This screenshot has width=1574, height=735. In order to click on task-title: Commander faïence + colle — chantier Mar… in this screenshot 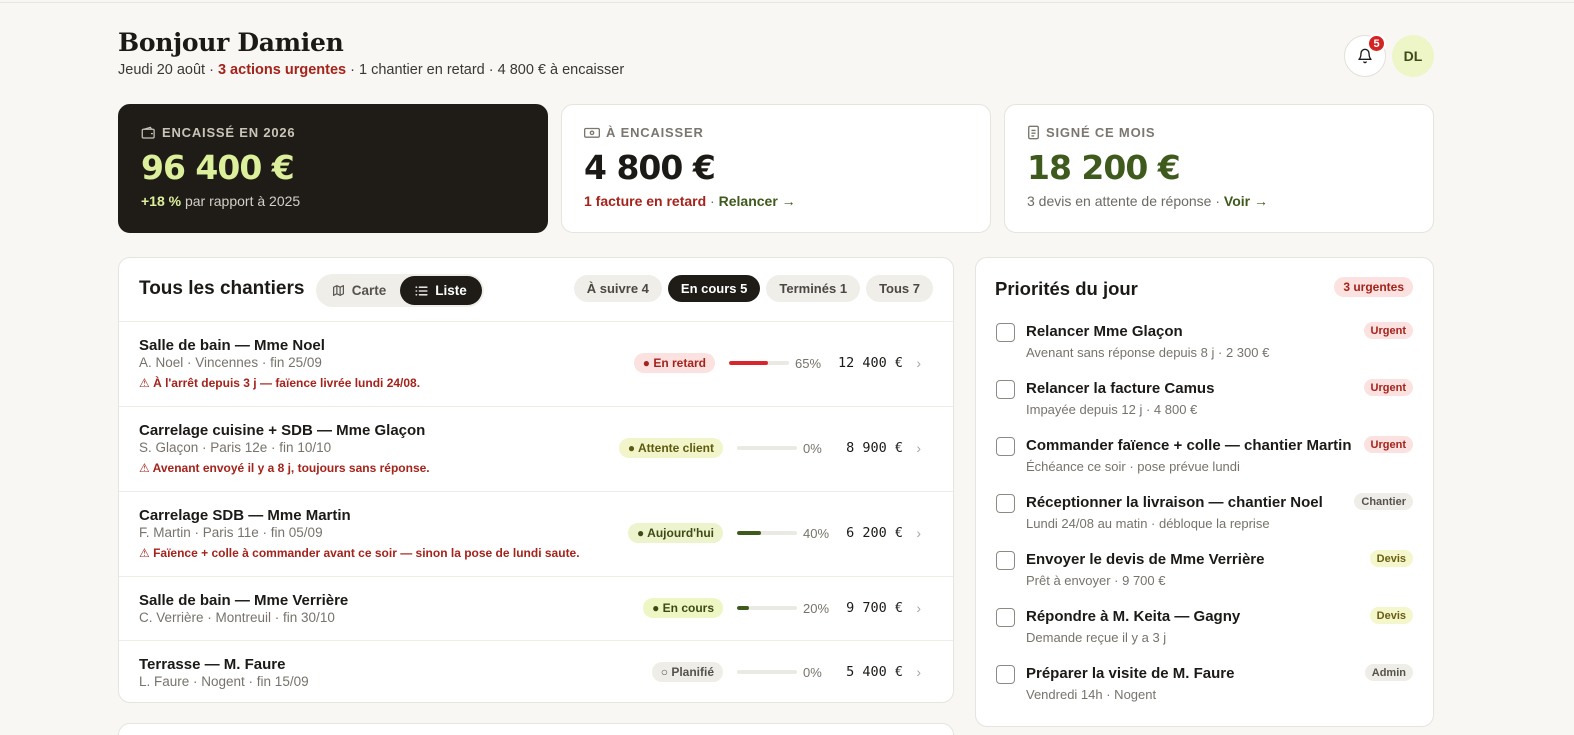, I will do `click(1189, 445)`.